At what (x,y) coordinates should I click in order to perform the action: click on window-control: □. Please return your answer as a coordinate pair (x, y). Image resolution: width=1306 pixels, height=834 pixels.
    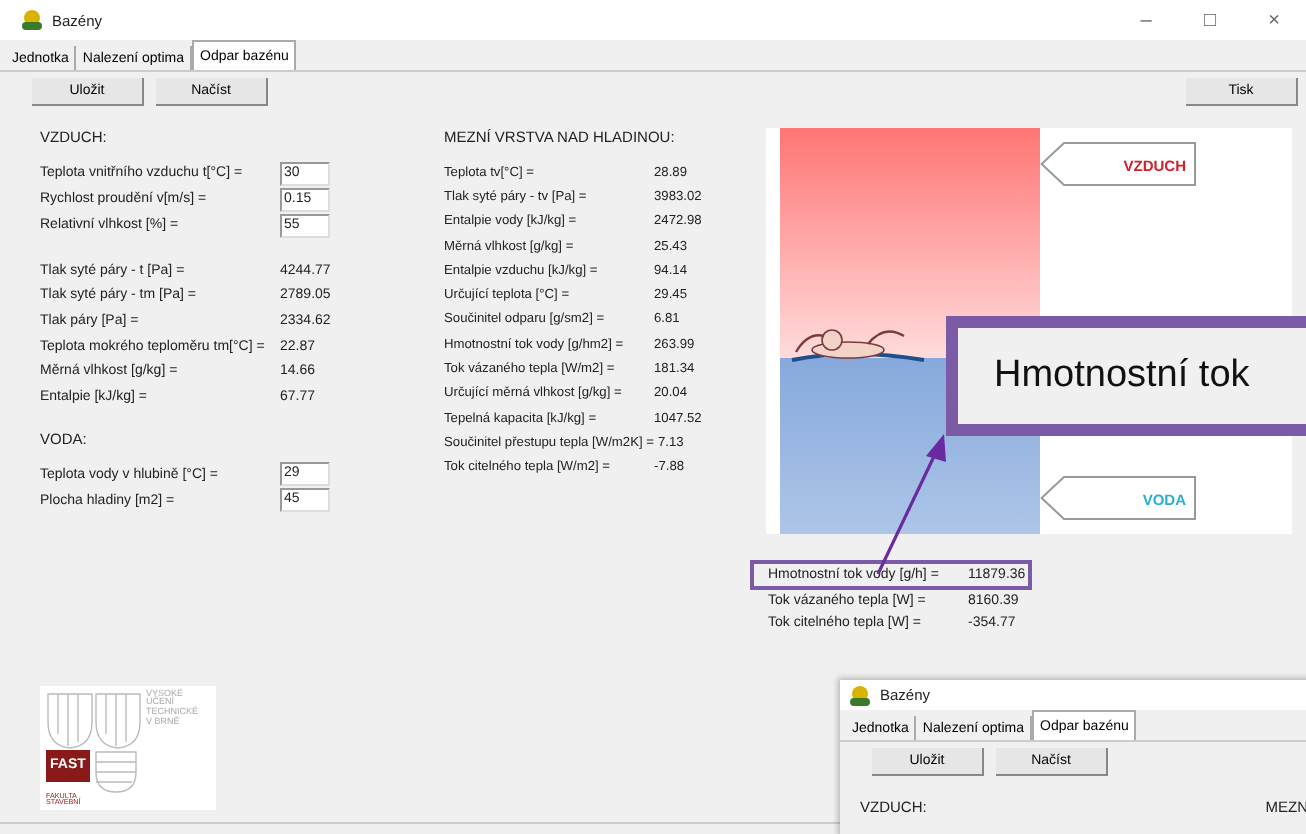
    Looking at the image, I should click on (1210, 20).